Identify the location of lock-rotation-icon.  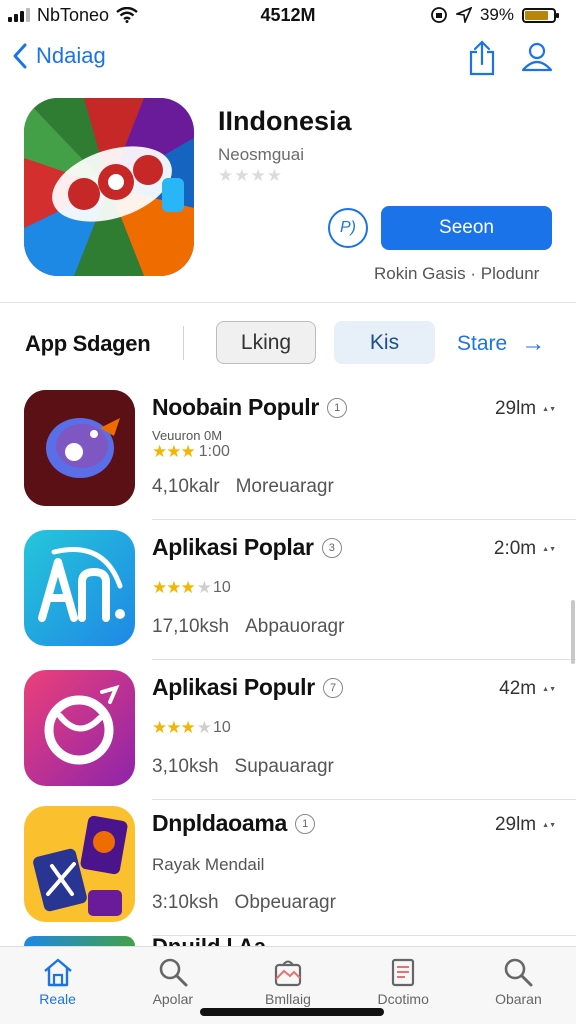
(439, 15).